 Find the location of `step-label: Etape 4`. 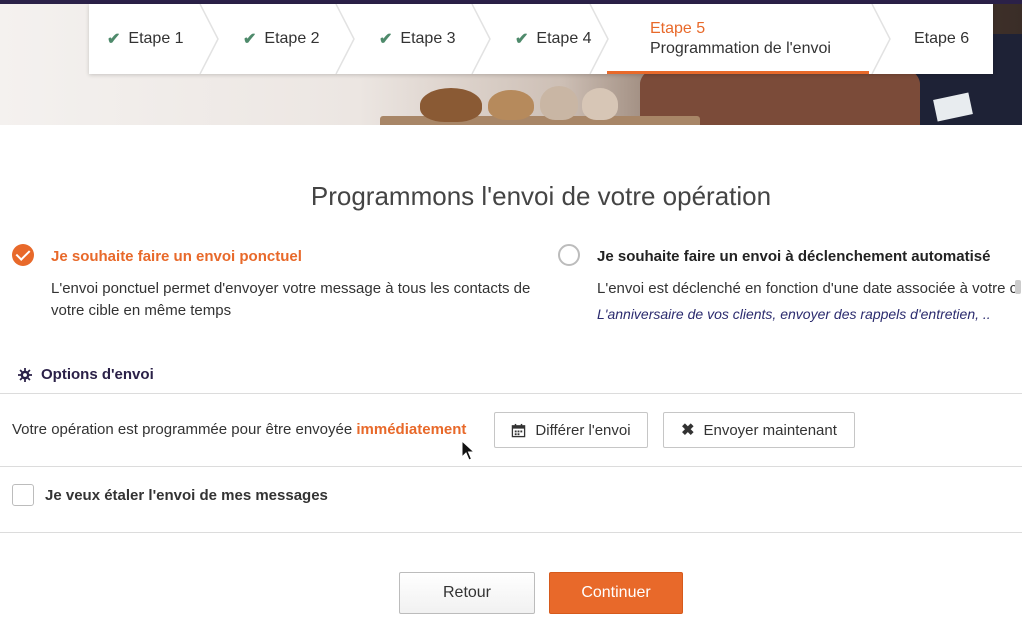

step-label: Etape 4 is located at coordinates (564, 38).